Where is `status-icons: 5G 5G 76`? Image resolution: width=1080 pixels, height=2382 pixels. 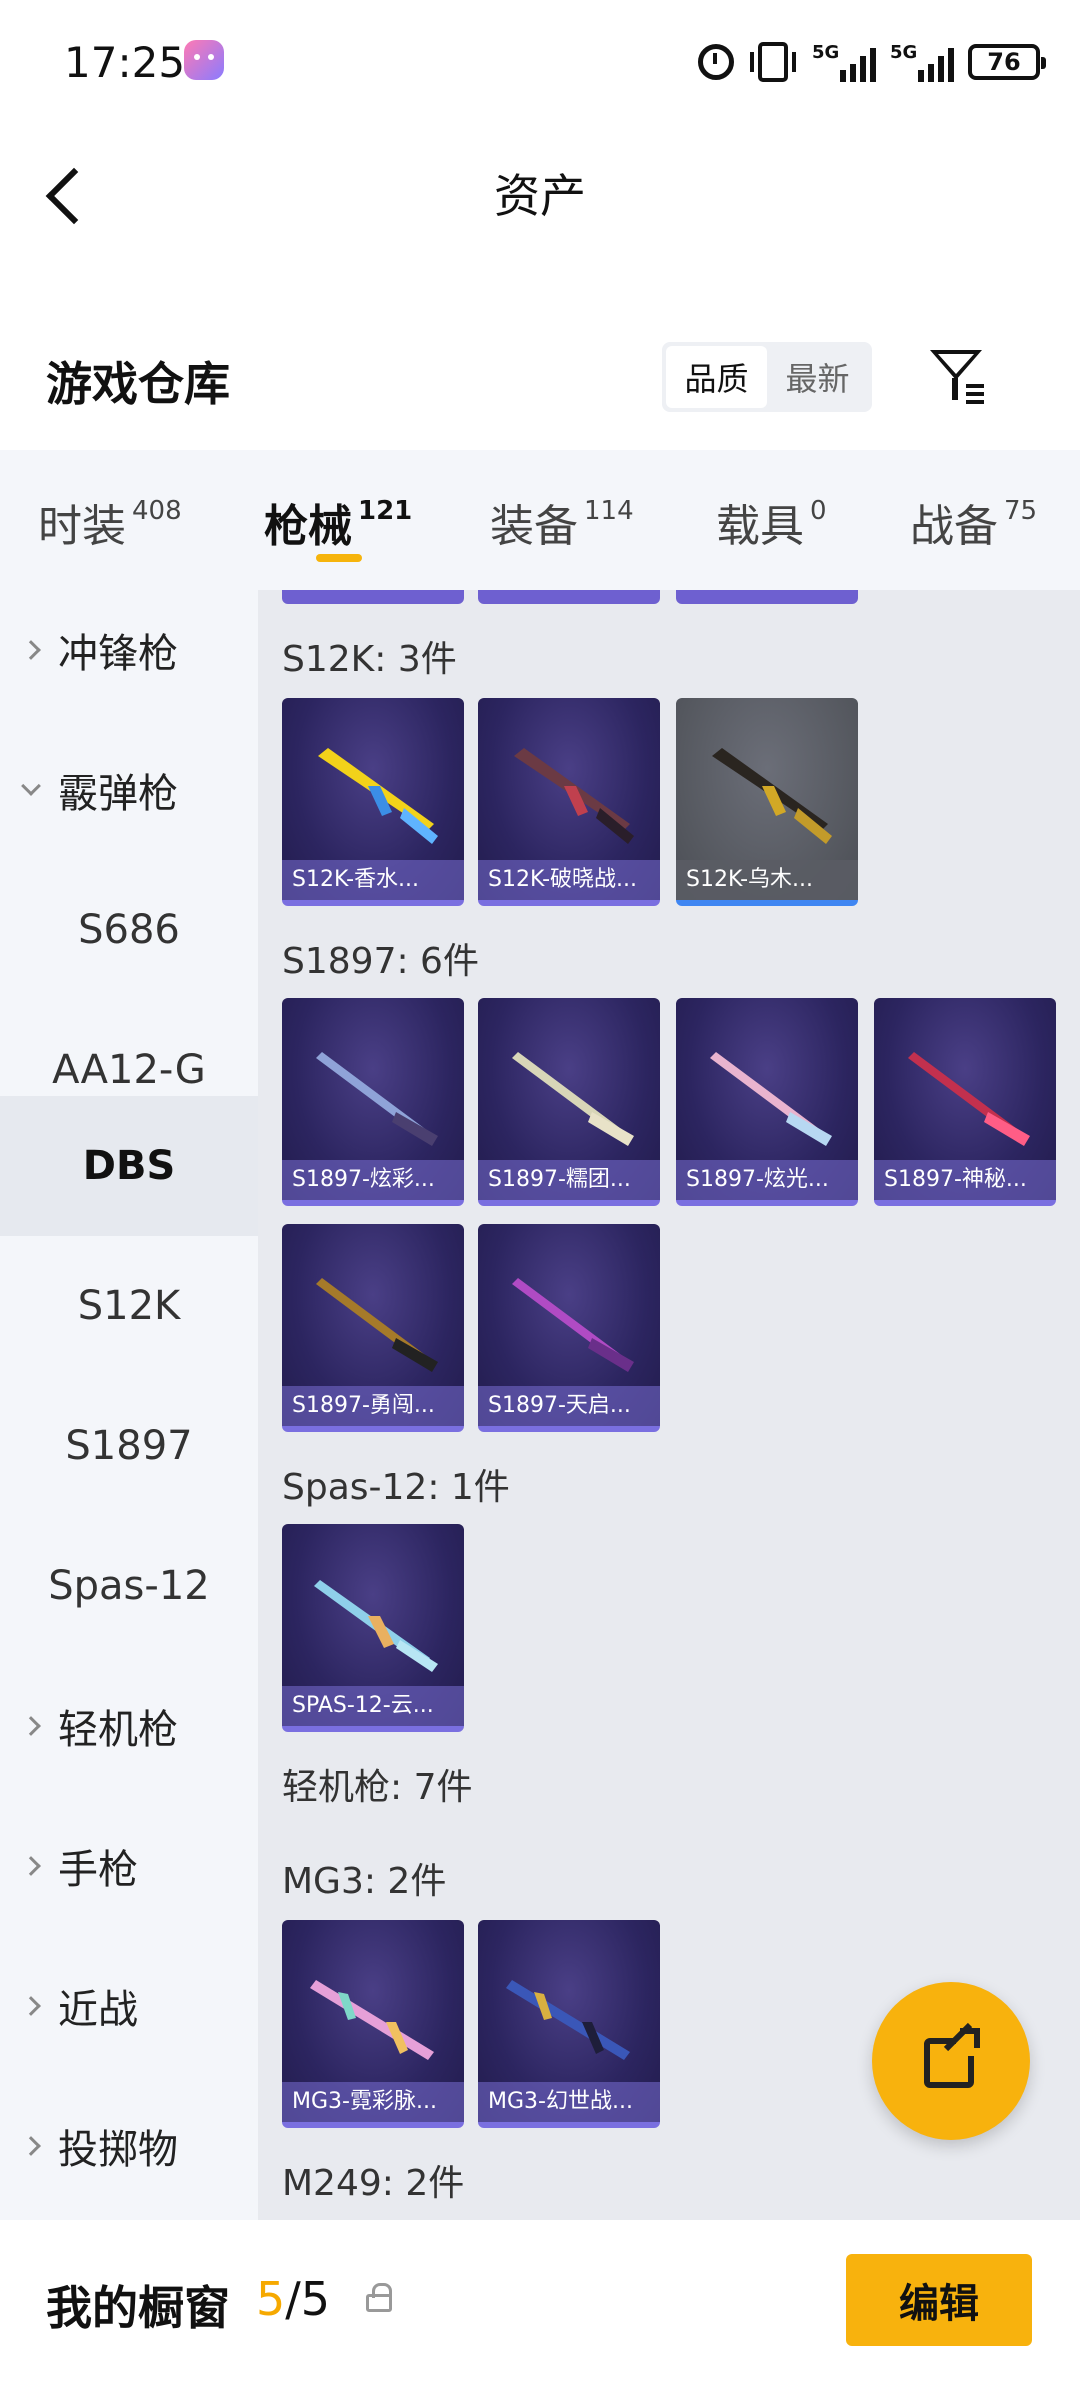 status-icons: 5G 5G 76 is located at coordinates (872, 62).